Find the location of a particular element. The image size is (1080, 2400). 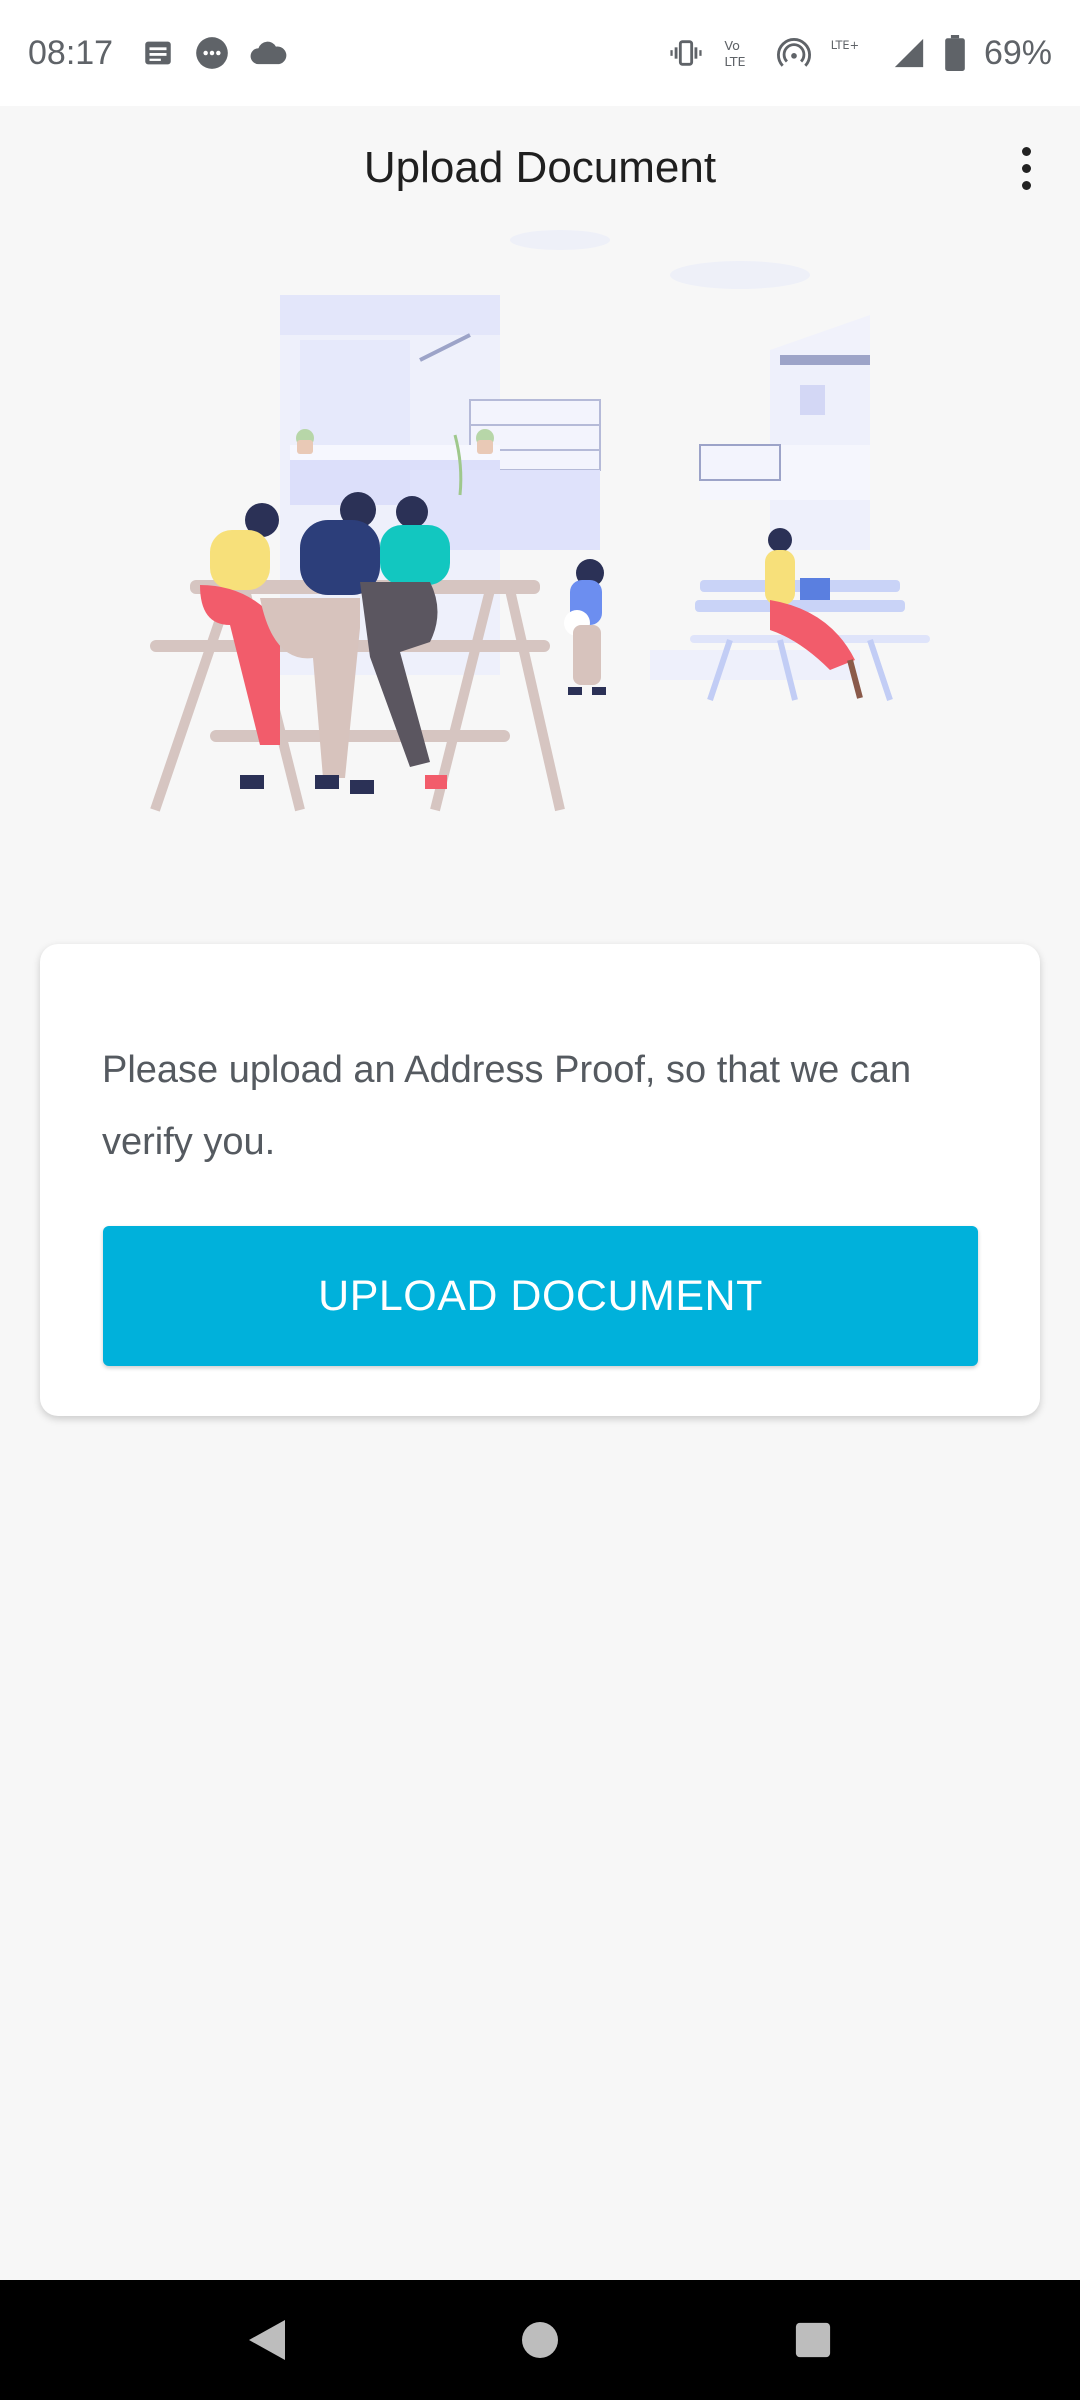

cloud-icon is located at coordinates (268, 53).